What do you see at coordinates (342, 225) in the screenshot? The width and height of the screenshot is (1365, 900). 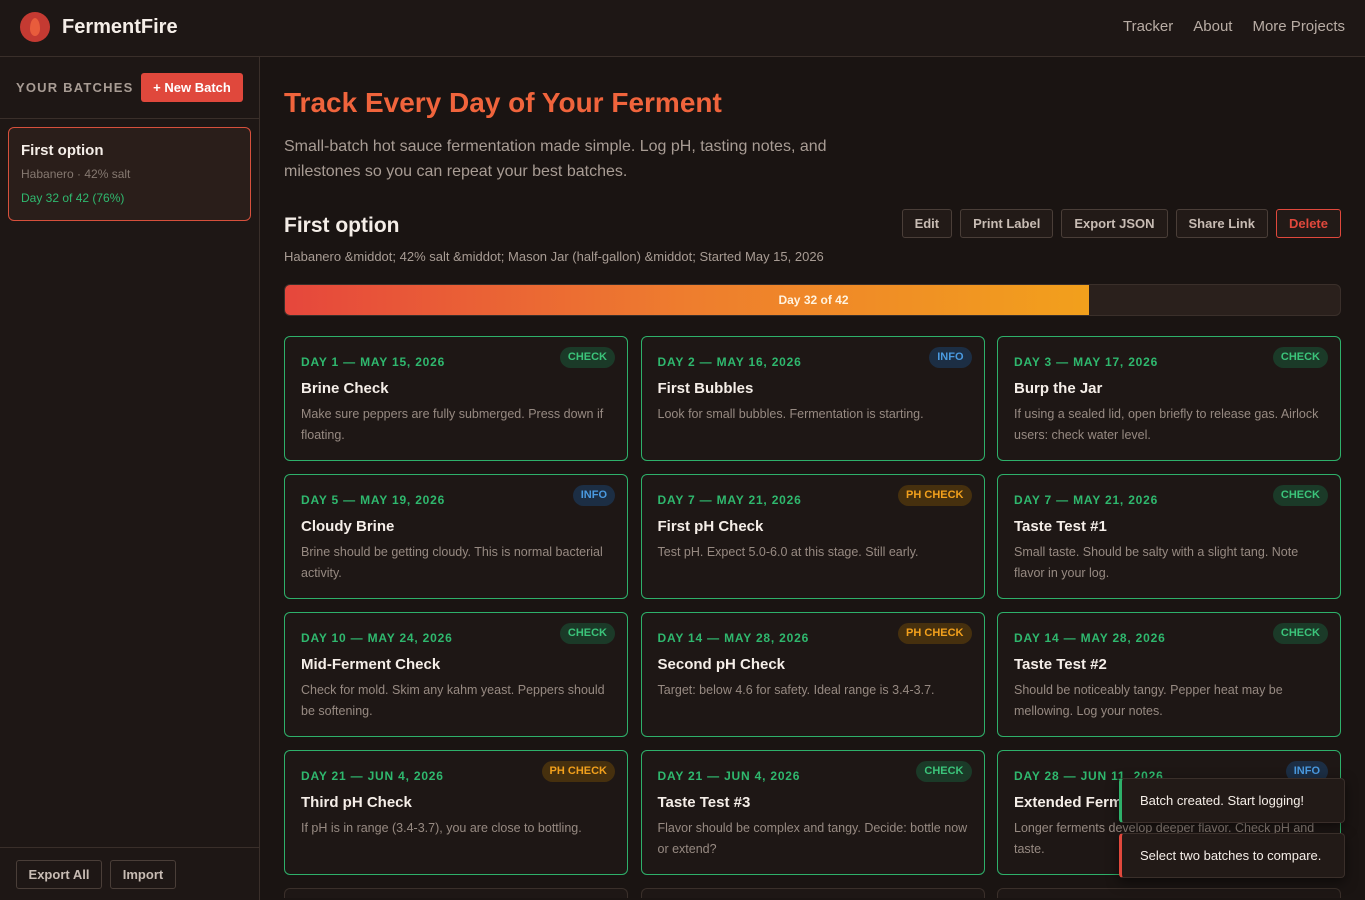 I see `batch-title: First option` at bounding box center [342, 225].